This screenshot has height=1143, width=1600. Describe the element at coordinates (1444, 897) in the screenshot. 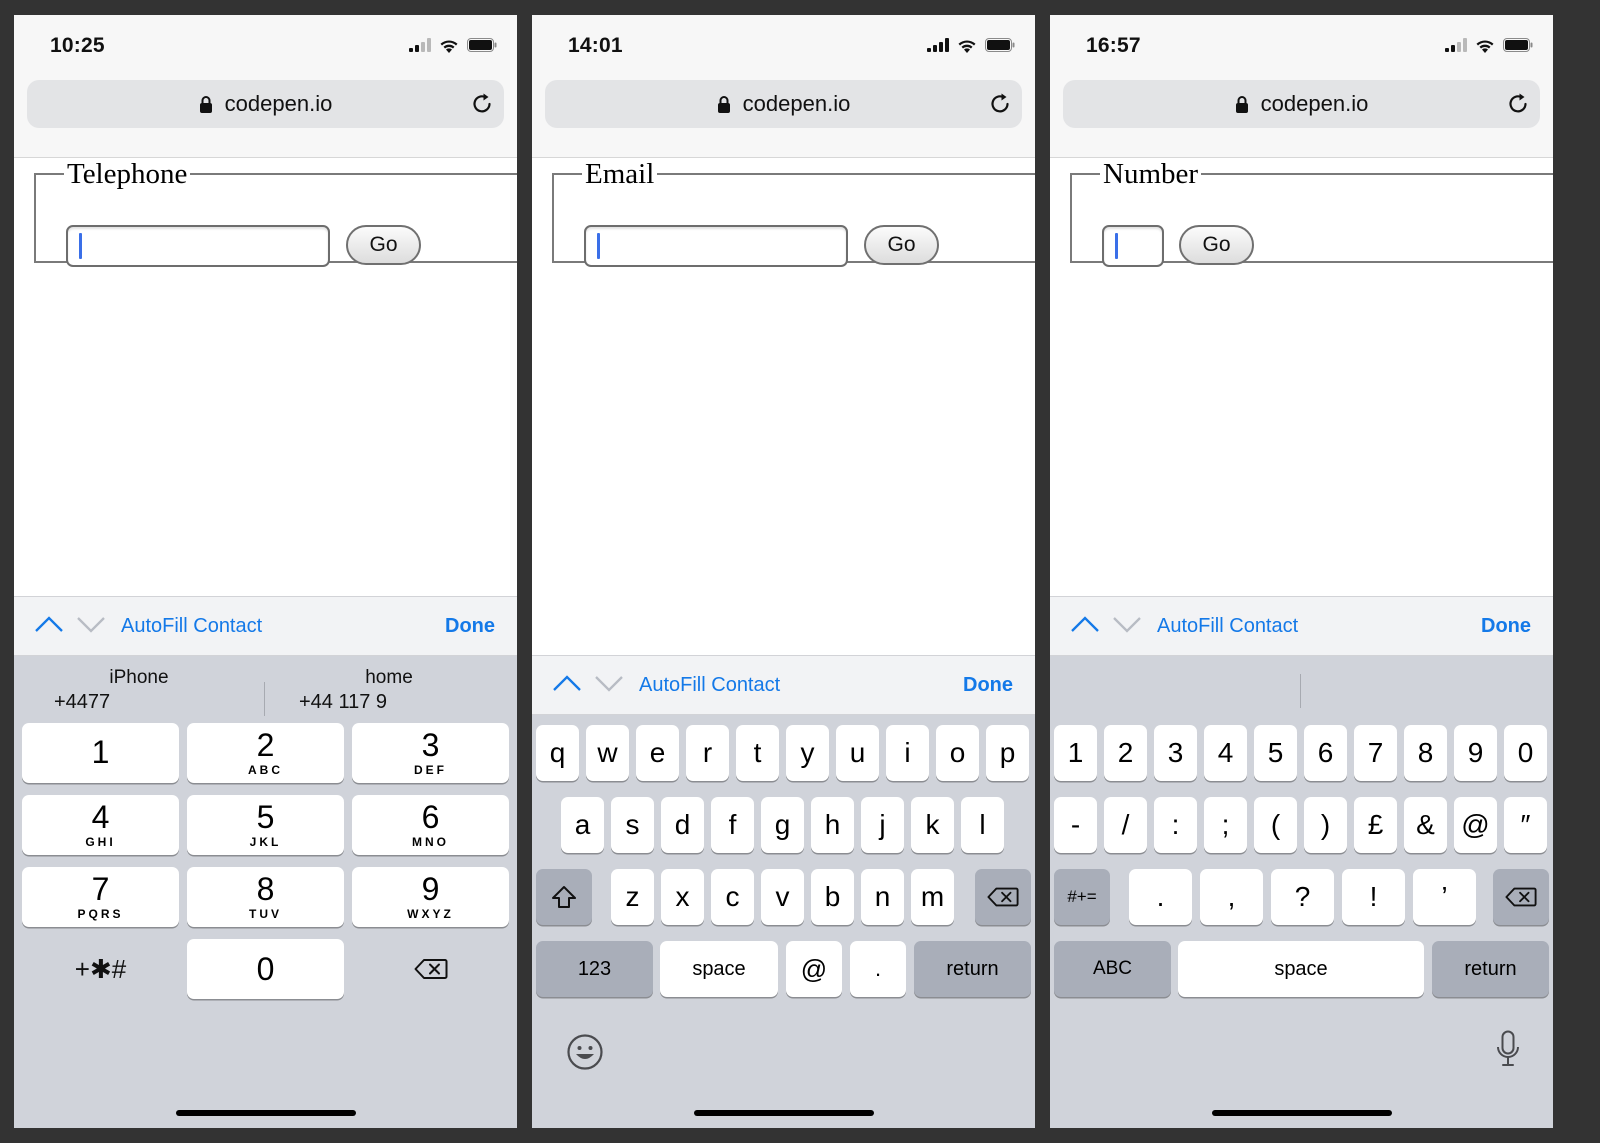

I see `key-apostrophe: ’` at that location.